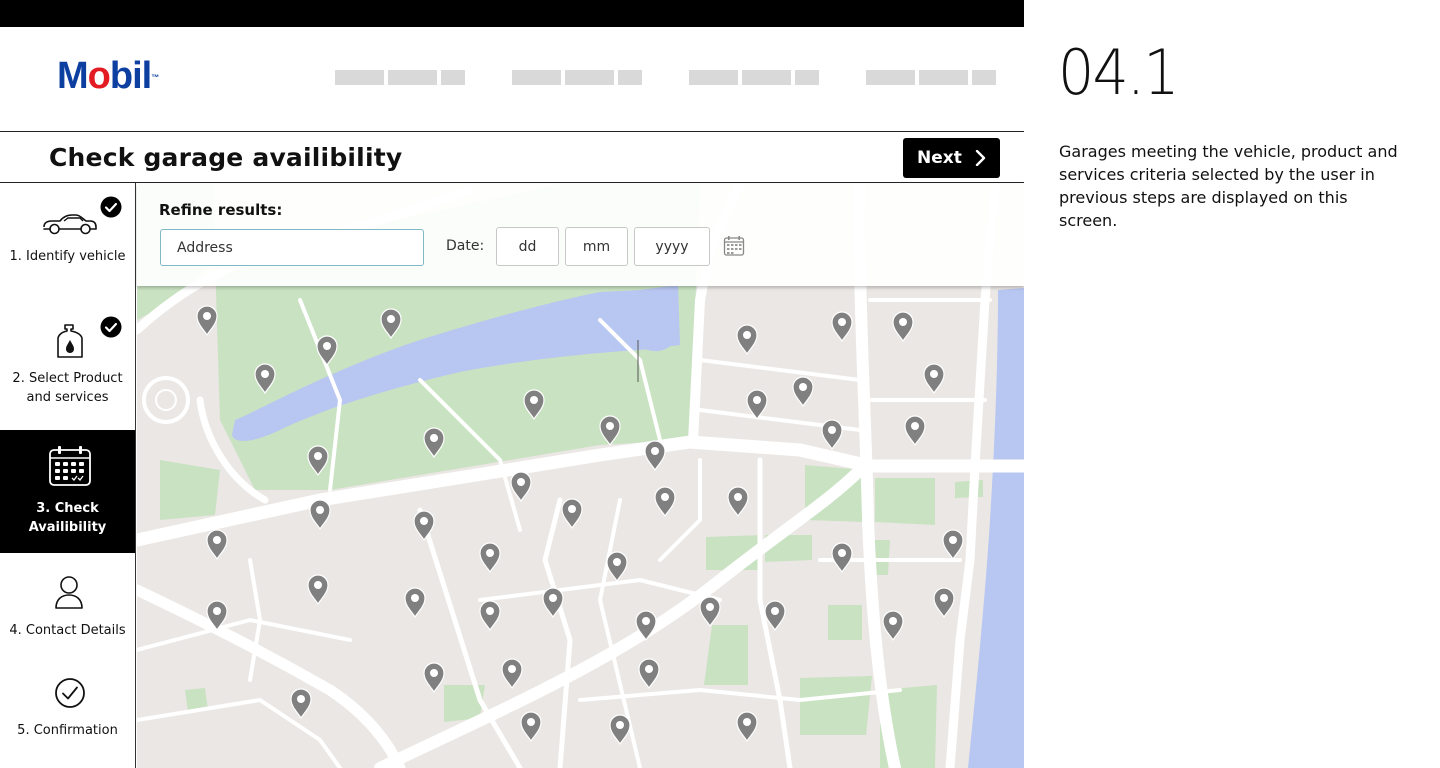  I want to click on step-check-availability: 3. Check Availibility, so click(67, 491).